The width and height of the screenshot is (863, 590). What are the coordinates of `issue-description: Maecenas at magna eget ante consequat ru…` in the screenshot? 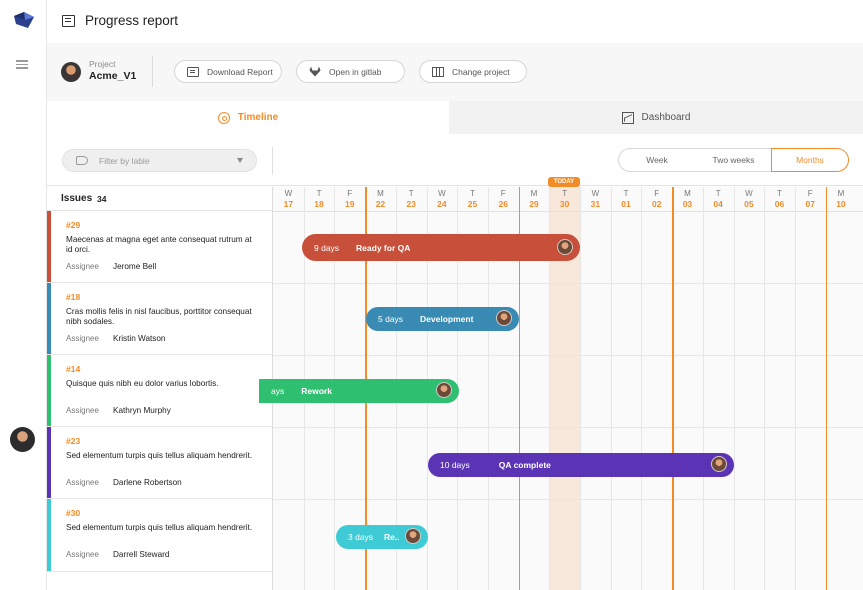 It's located at (159, 244).